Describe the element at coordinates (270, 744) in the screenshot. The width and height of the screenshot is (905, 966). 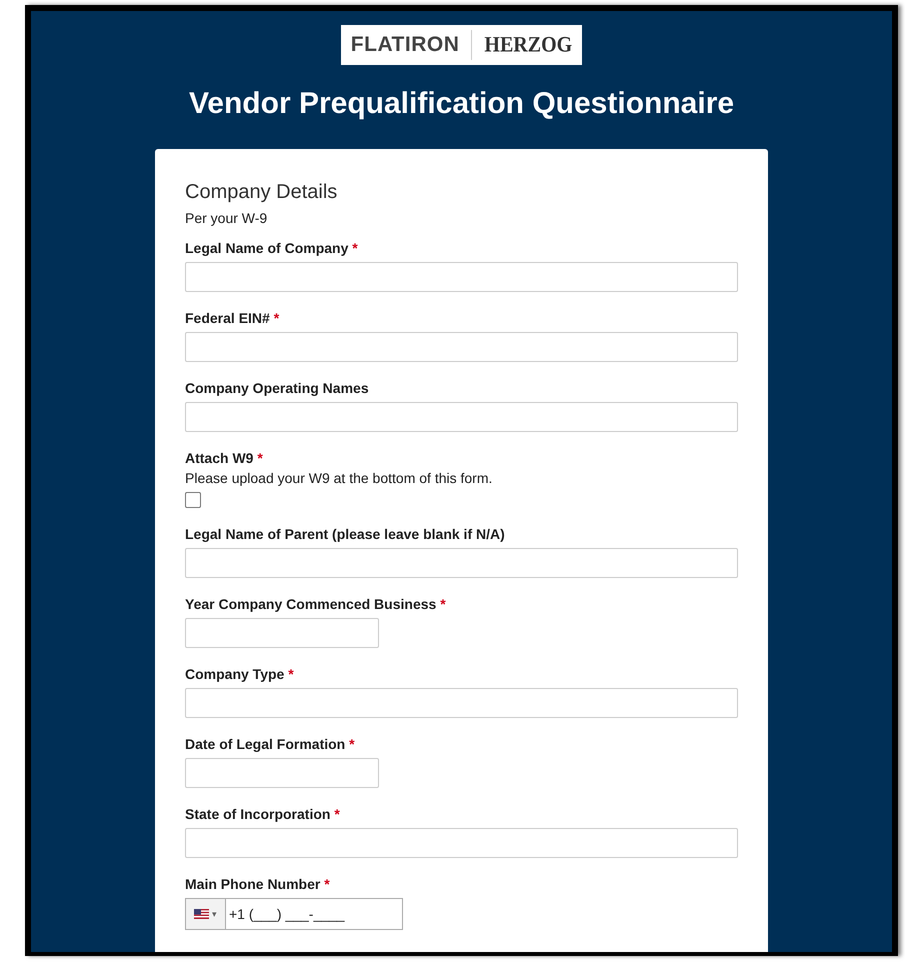
I see `field-label: Date of Legal Formation *` at that location.